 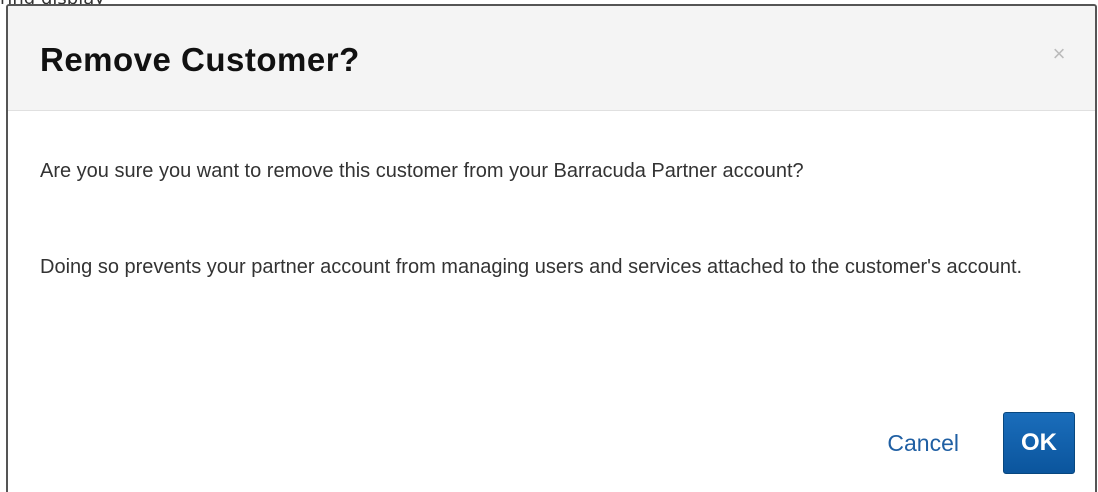 What do you see at coordinates (923, 443) in the screenshot?
I see `cancel-button: Cancel` at bounding box center [923, 443].